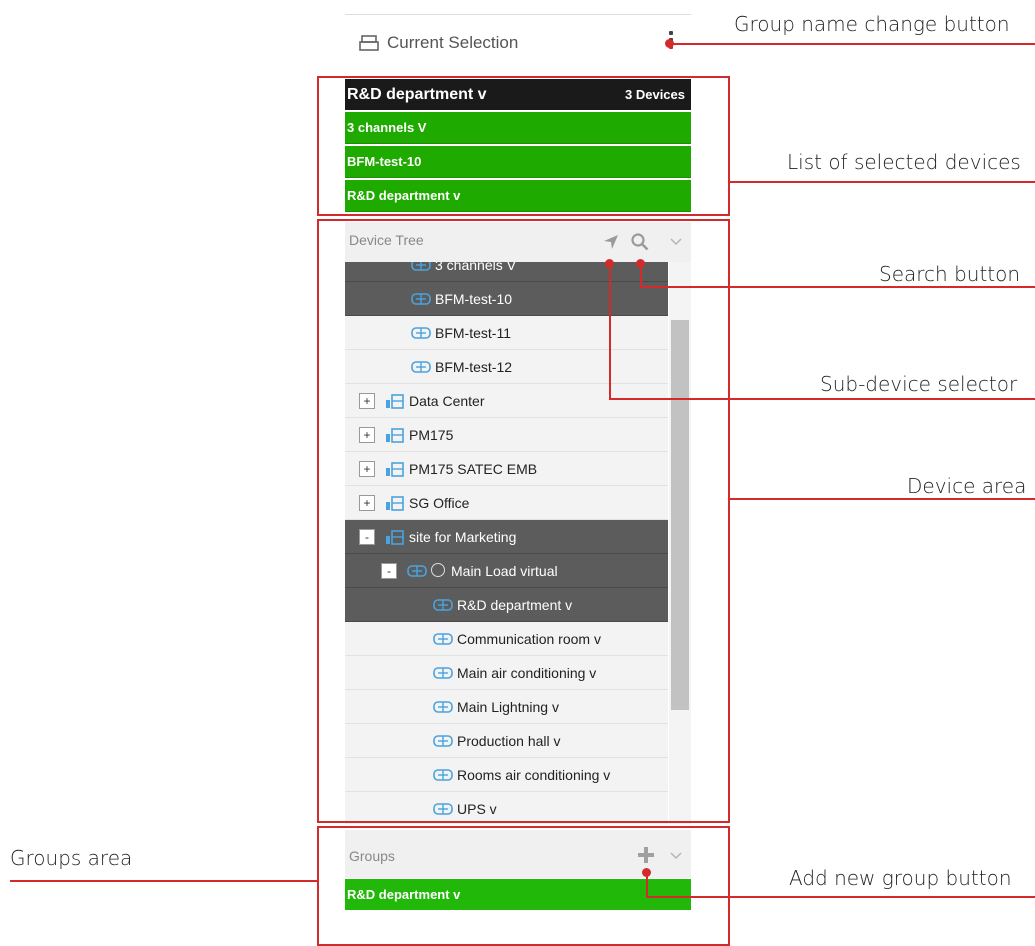 The height and width of the screenshot is (946, 1035). Describe the element at coordinates (950, 274) in the screenshot. I see `callout-search: Search button` at that location.